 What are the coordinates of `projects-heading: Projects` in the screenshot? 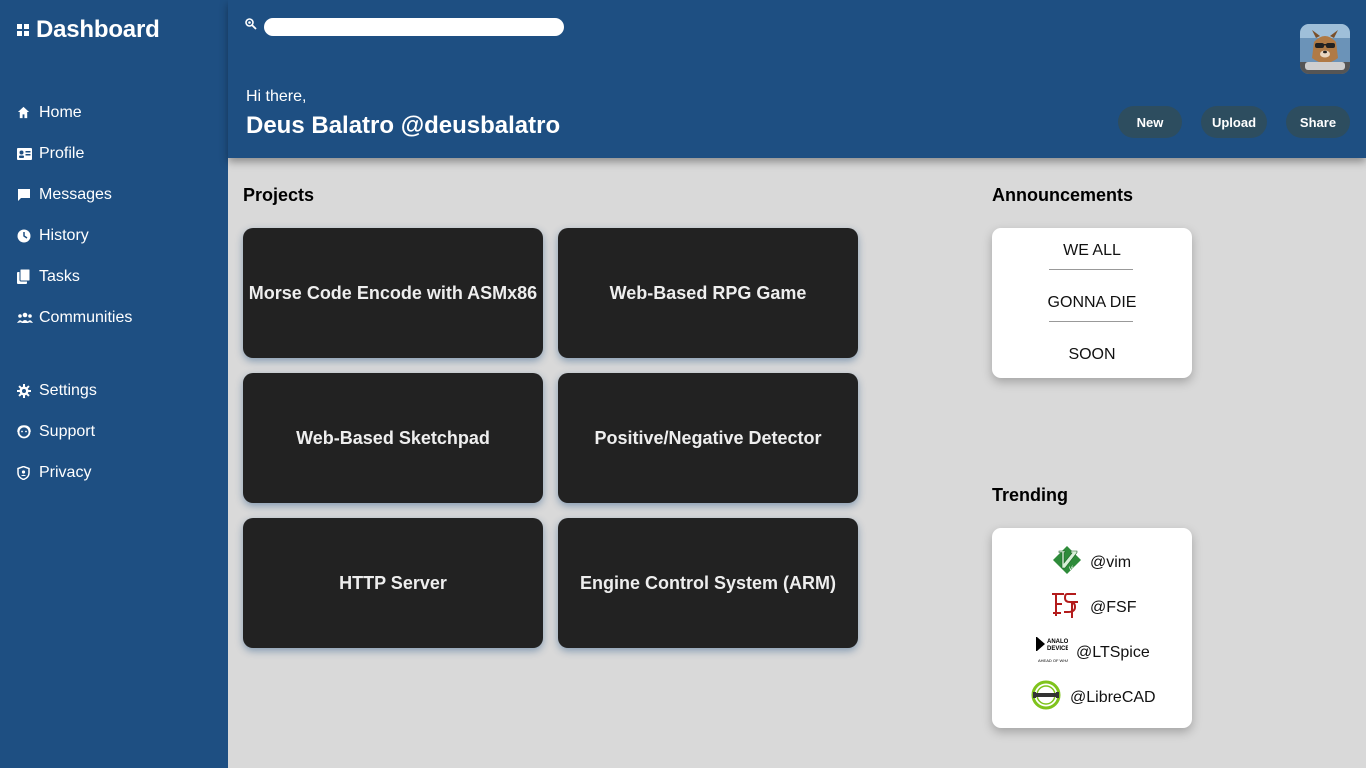 It's located at (279, 195).